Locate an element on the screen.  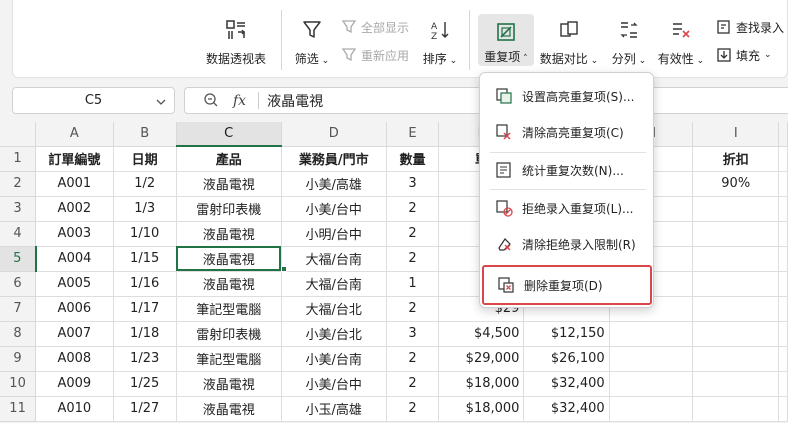
cell-c6: 液晶電視 is located at coordinates (229, 284).